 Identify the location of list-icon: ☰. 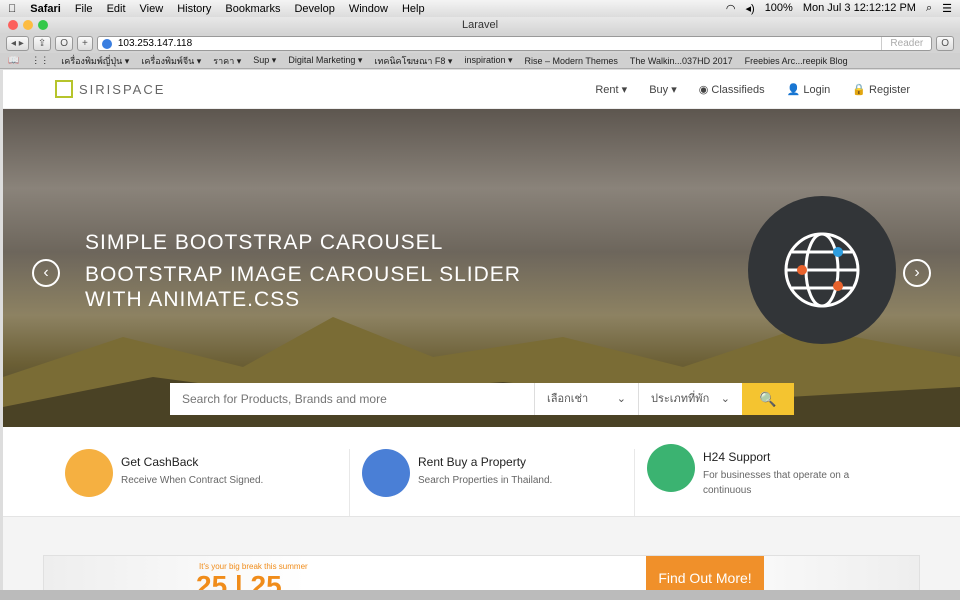
(947, 8).